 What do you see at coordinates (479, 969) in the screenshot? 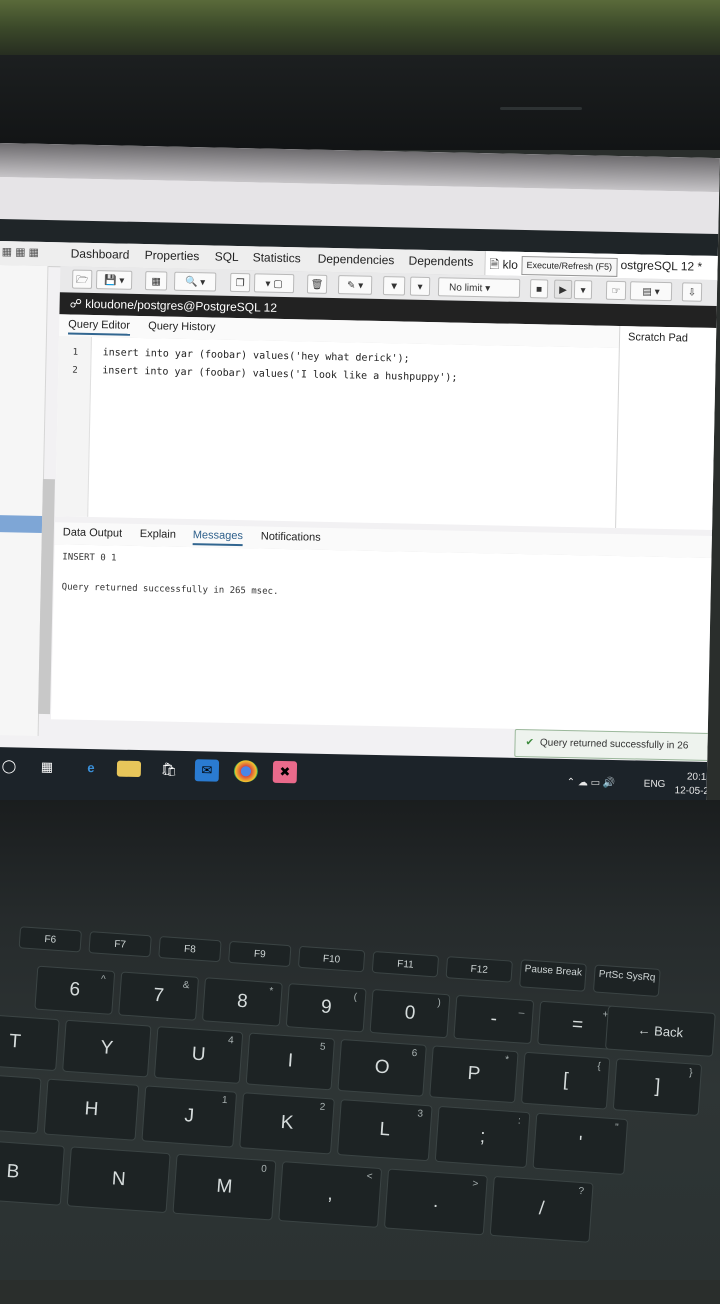
I see `key-f12: F12` at bounding box center [479, 969].